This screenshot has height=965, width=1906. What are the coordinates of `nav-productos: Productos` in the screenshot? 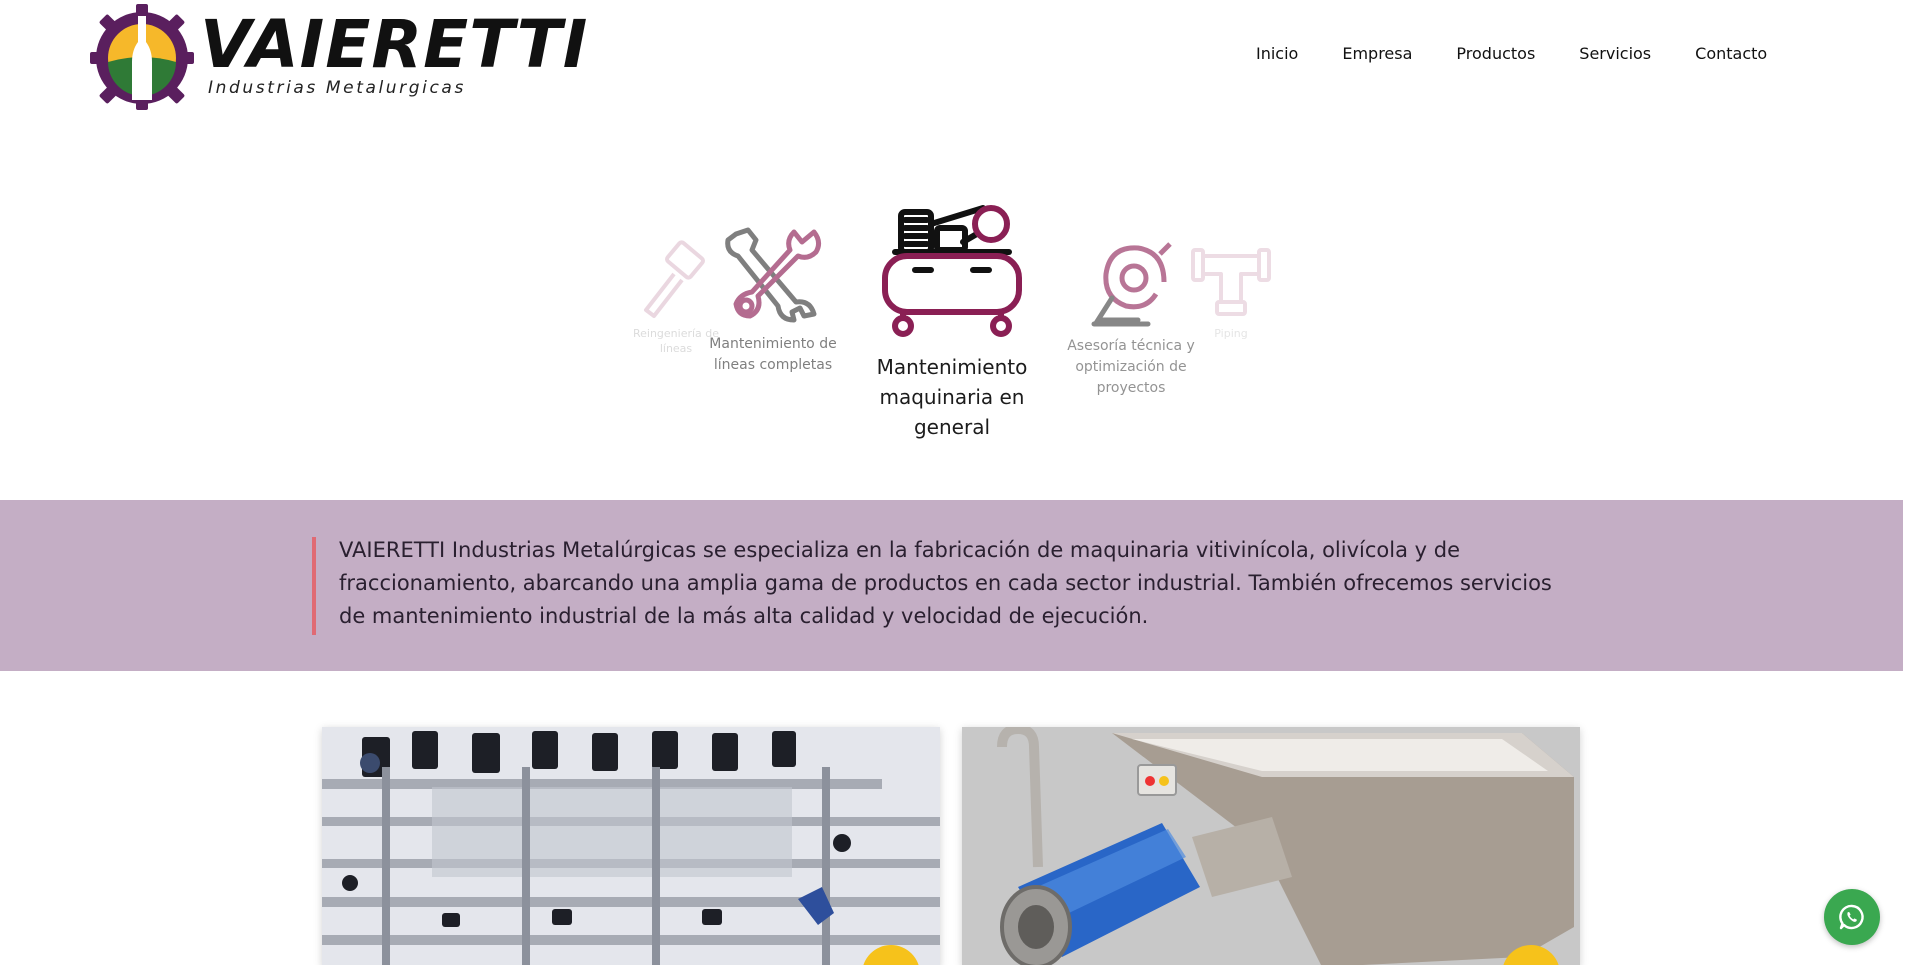 It's located at (1495, 53).